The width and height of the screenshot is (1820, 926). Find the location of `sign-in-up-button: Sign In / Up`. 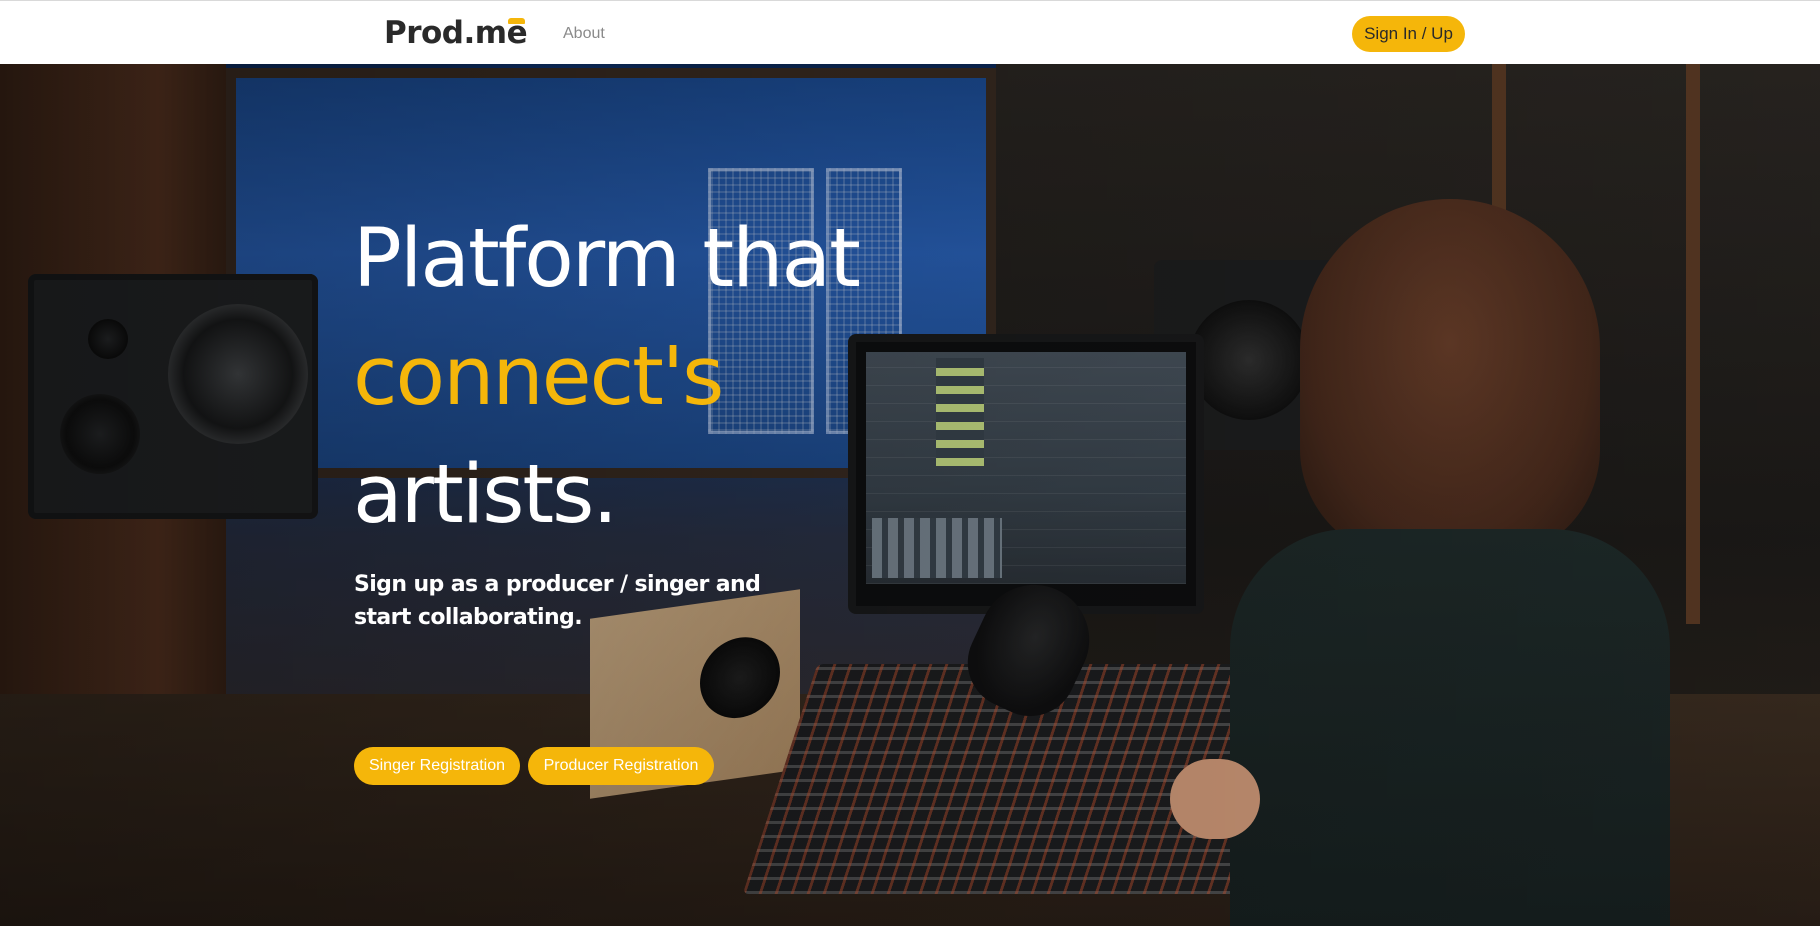

sign-in-up-button: Sign In / Up is located at coordinates (1408, 34).